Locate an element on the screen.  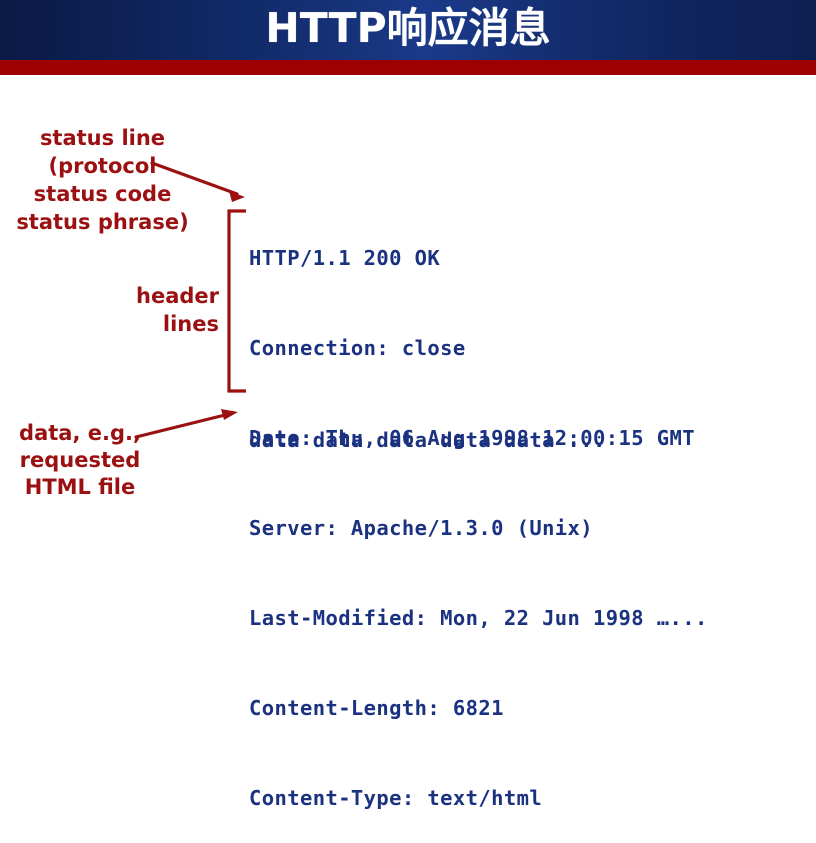
annotation-data-body: data, e.g., requested HTML file is located at coordinates (80, 460).